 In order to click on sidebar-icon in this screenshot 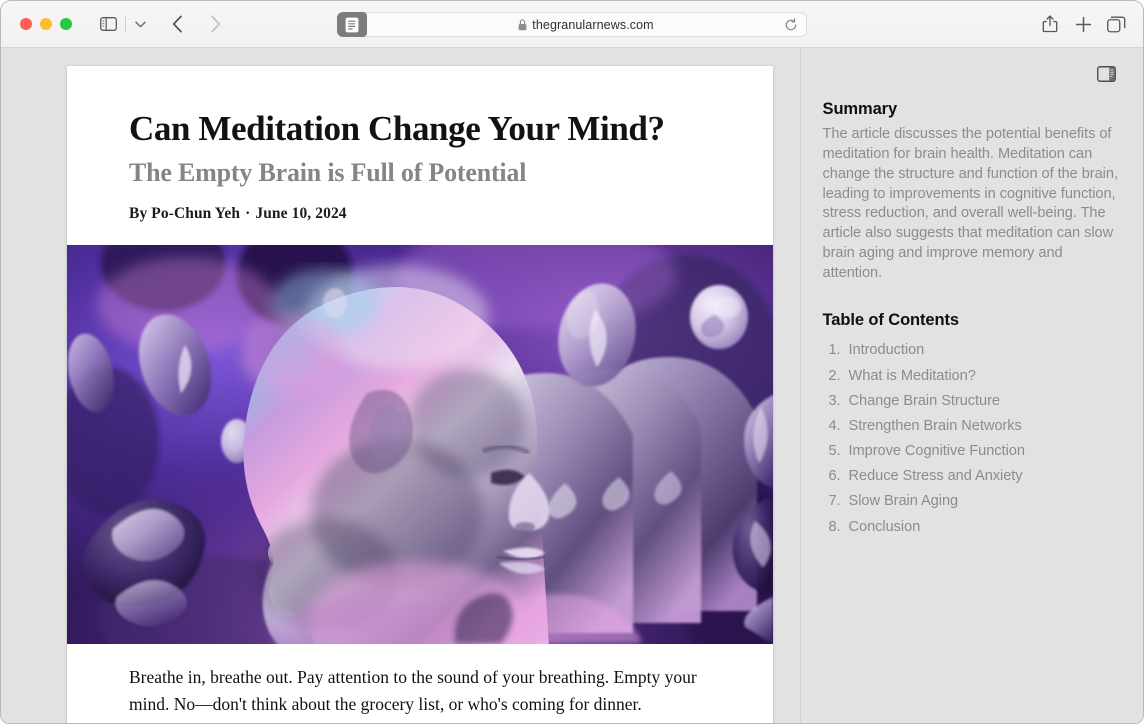, I will do `click(108, 24)`.